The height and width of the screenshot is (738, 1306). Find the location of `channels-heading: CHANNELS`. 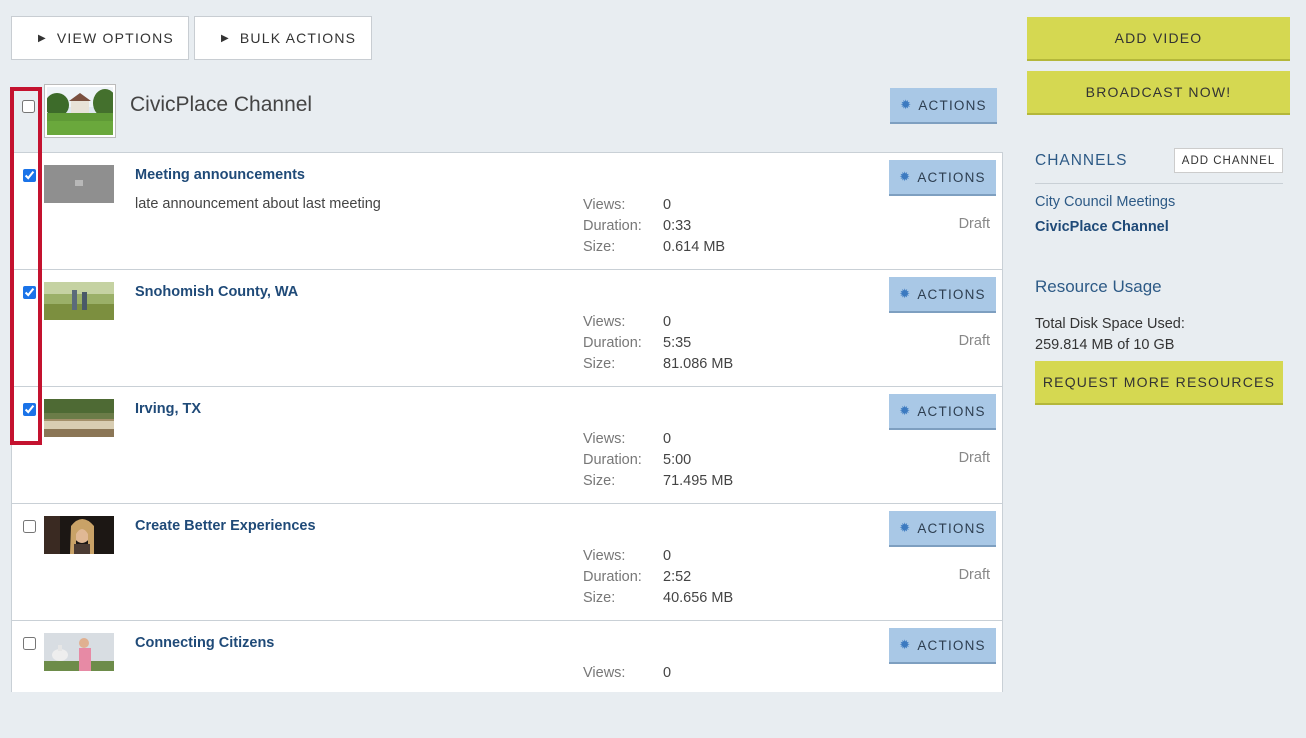

channels-heading: CHANNELS is located at coordinates (1081, 160).